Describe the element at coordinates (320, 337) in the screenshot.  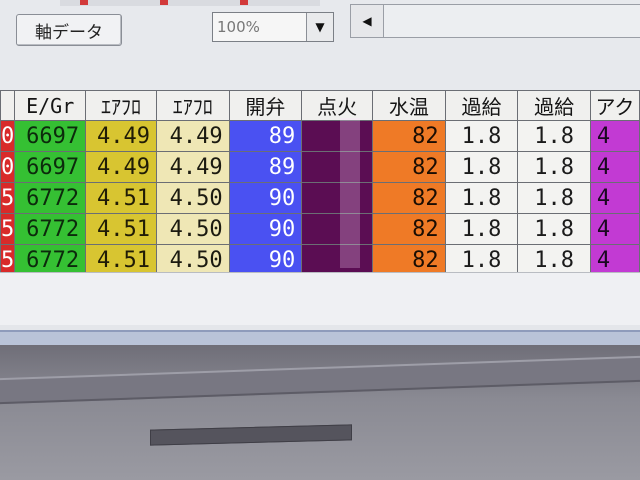
I see `window-bottom-frame` at that location.